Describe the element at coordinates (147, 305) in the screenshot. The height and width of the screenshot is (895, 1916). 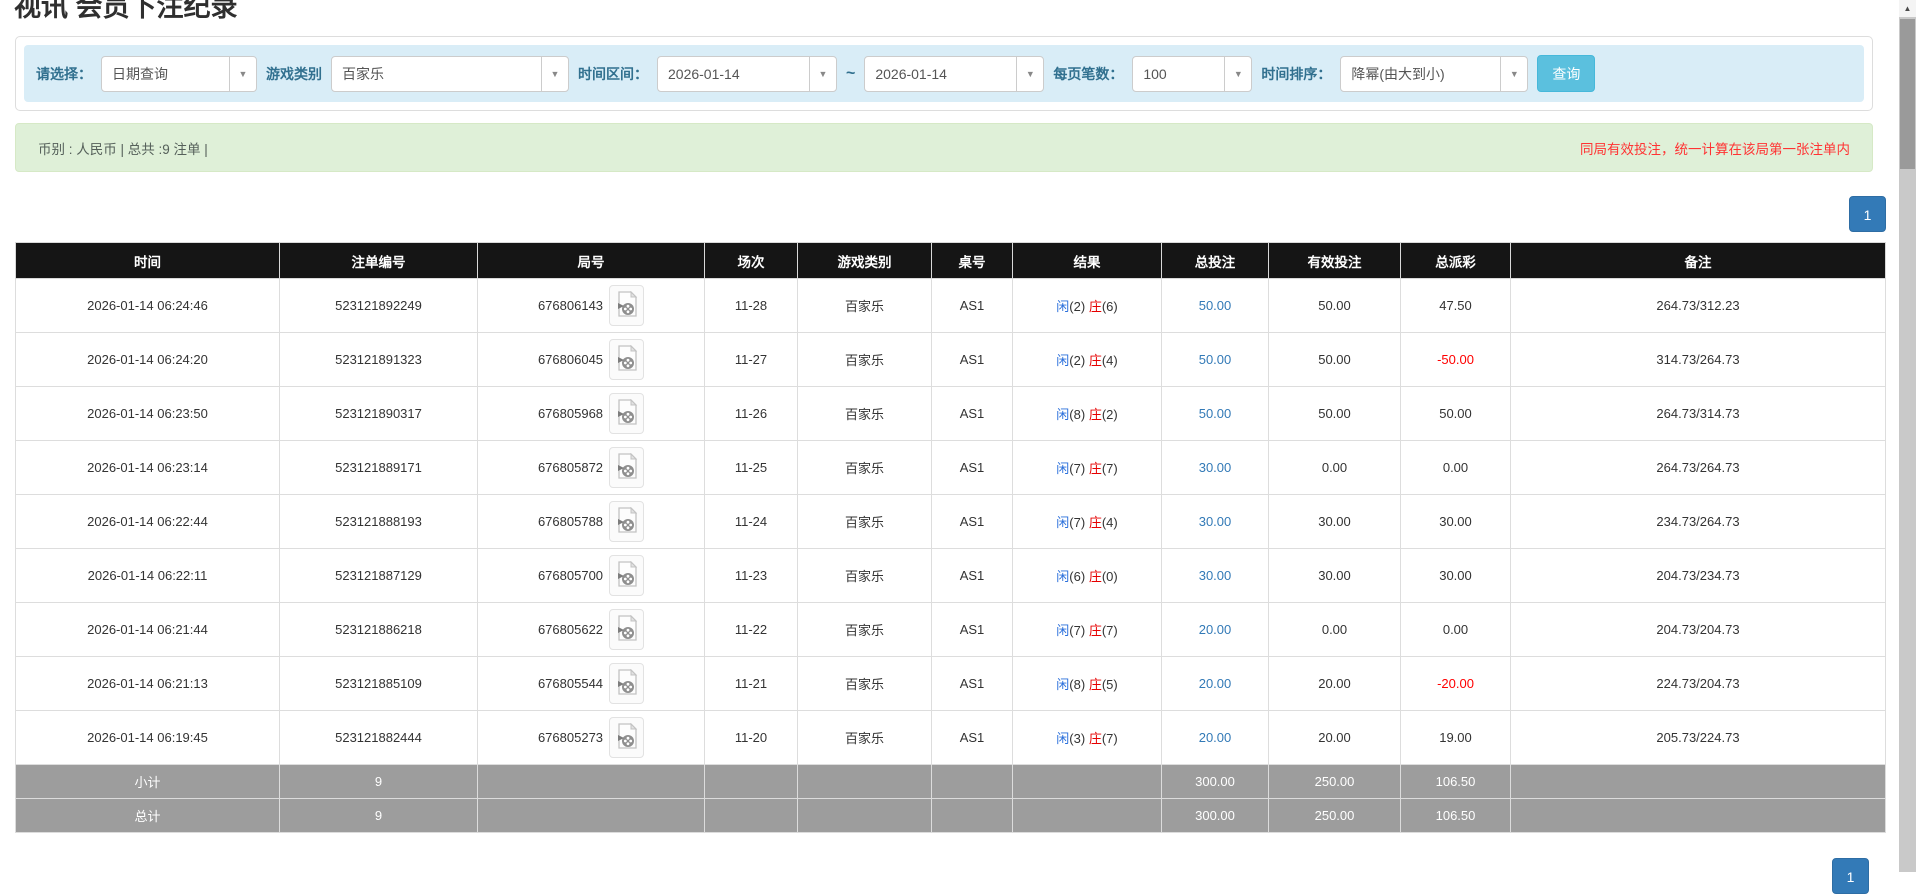
I see `row-time: 2026-01-14 06:24:46` at that location.